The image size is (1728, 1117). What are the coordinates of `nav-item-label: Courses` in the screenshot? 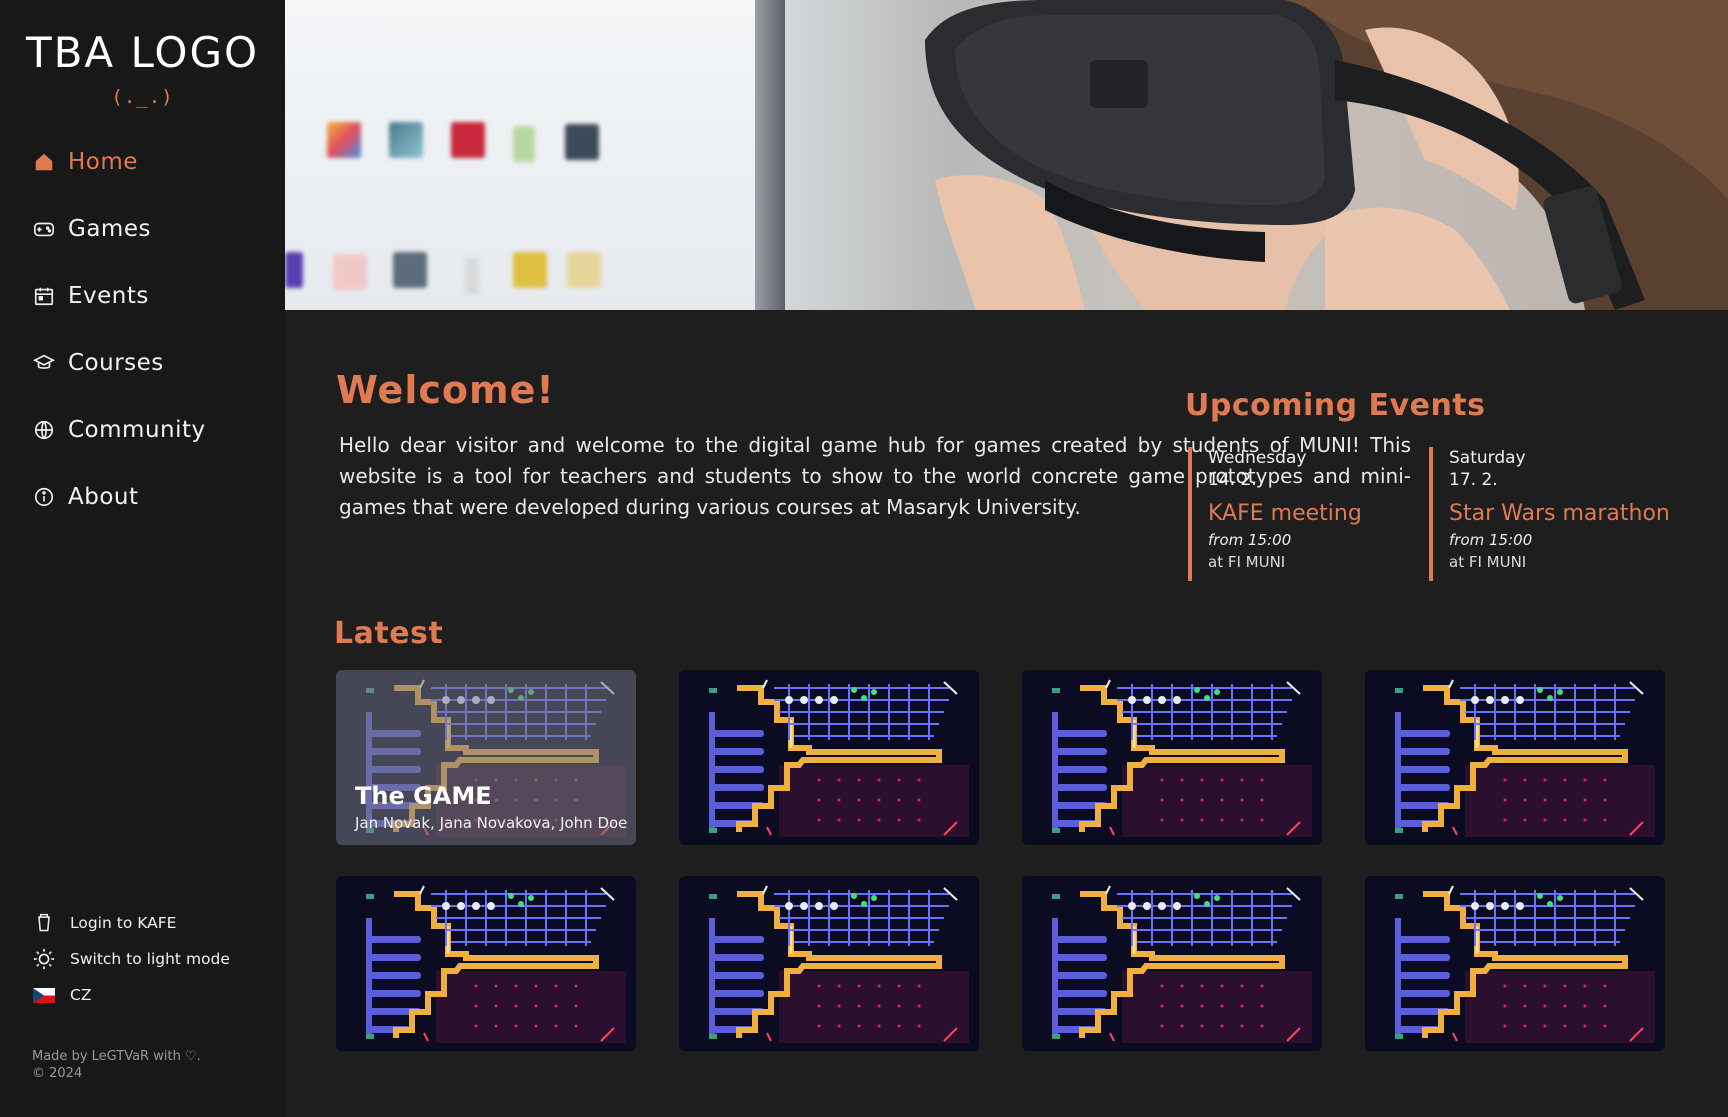 It's located at (116, 362).